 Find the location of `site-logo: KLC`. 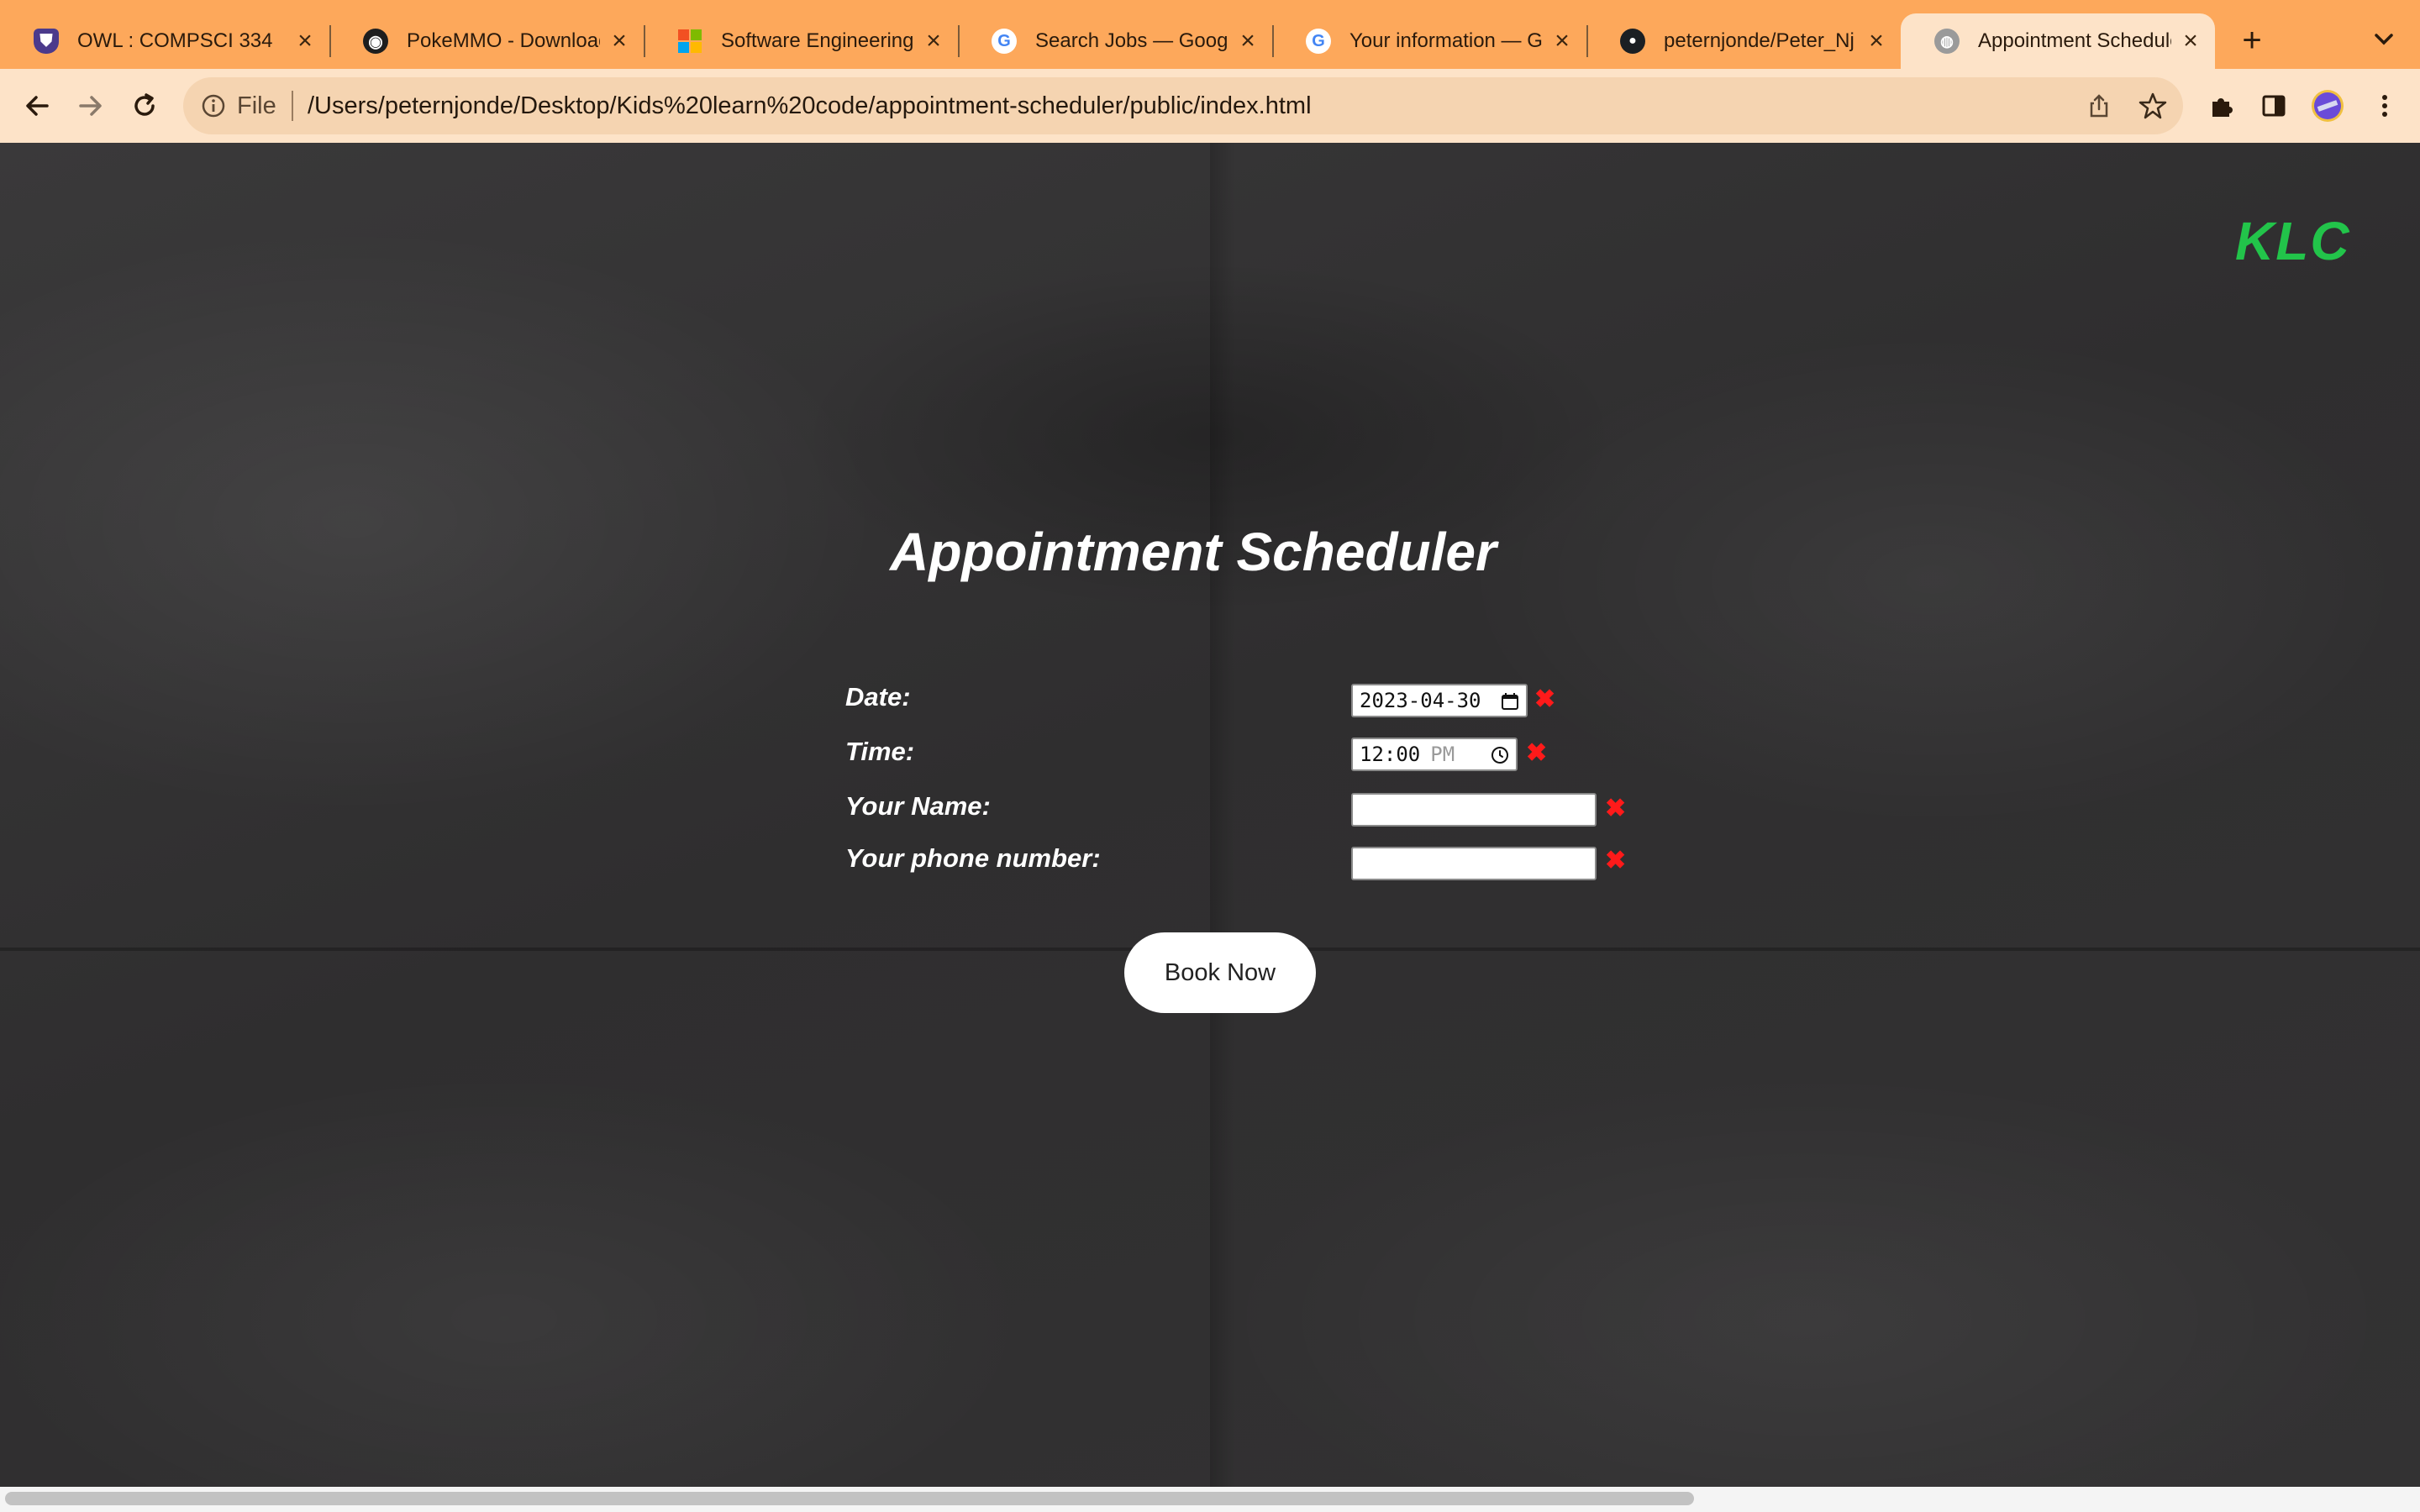

site-logo: KLC is located at coordinates (2293, 241).